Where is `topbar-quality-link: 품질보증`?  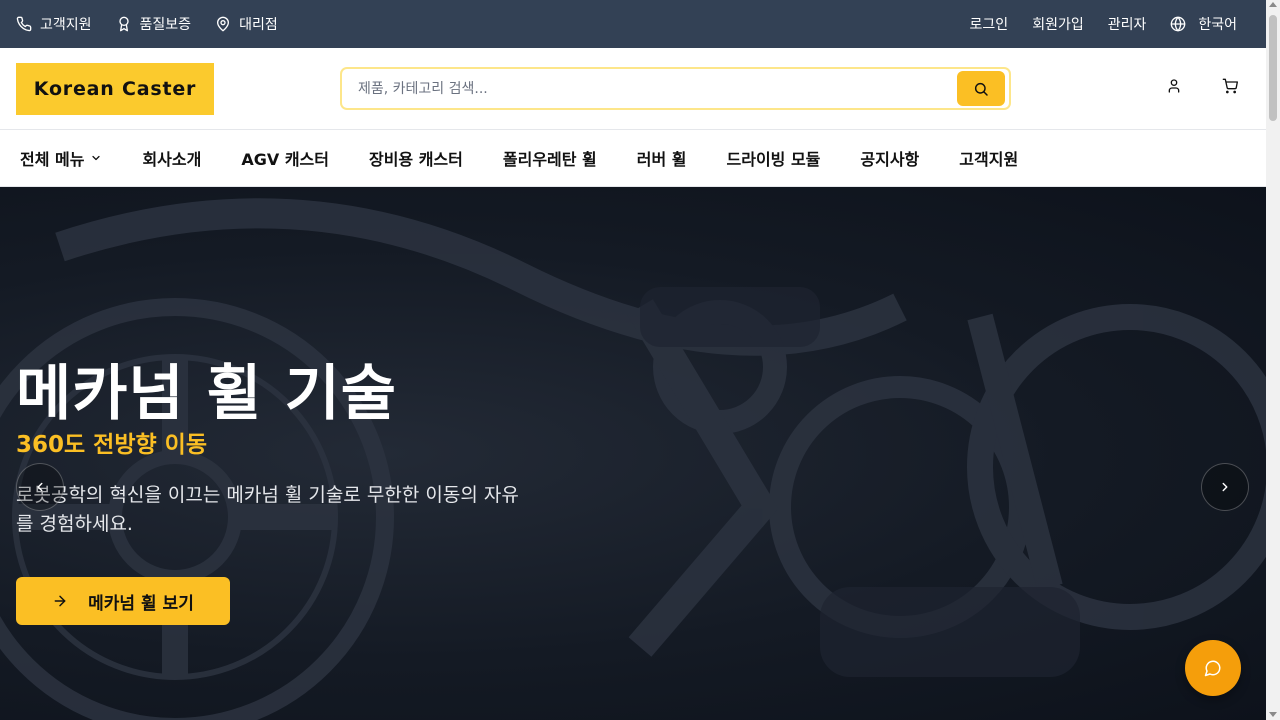 topbar-quality-link: 품질보증 is located at coordinates (154, 24).